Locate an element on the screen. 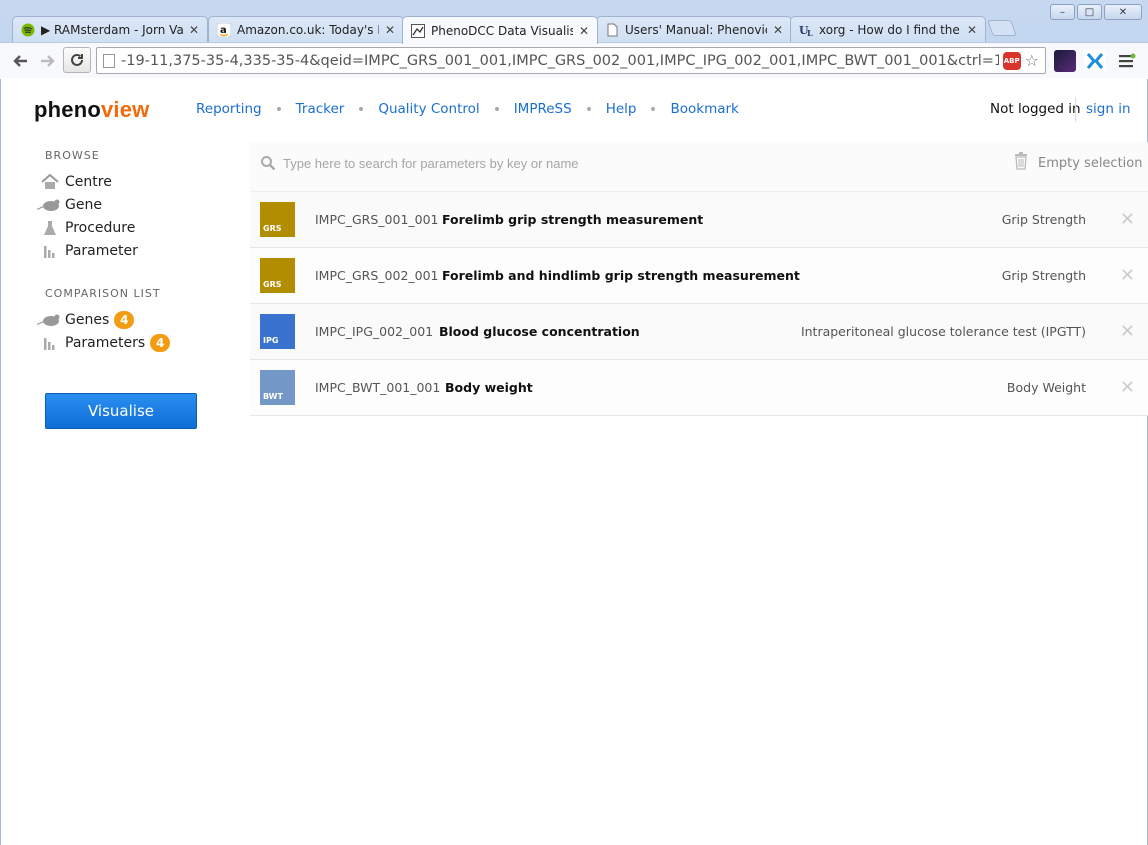  procedure-badge: BWT is located at coordinates (277, 387).